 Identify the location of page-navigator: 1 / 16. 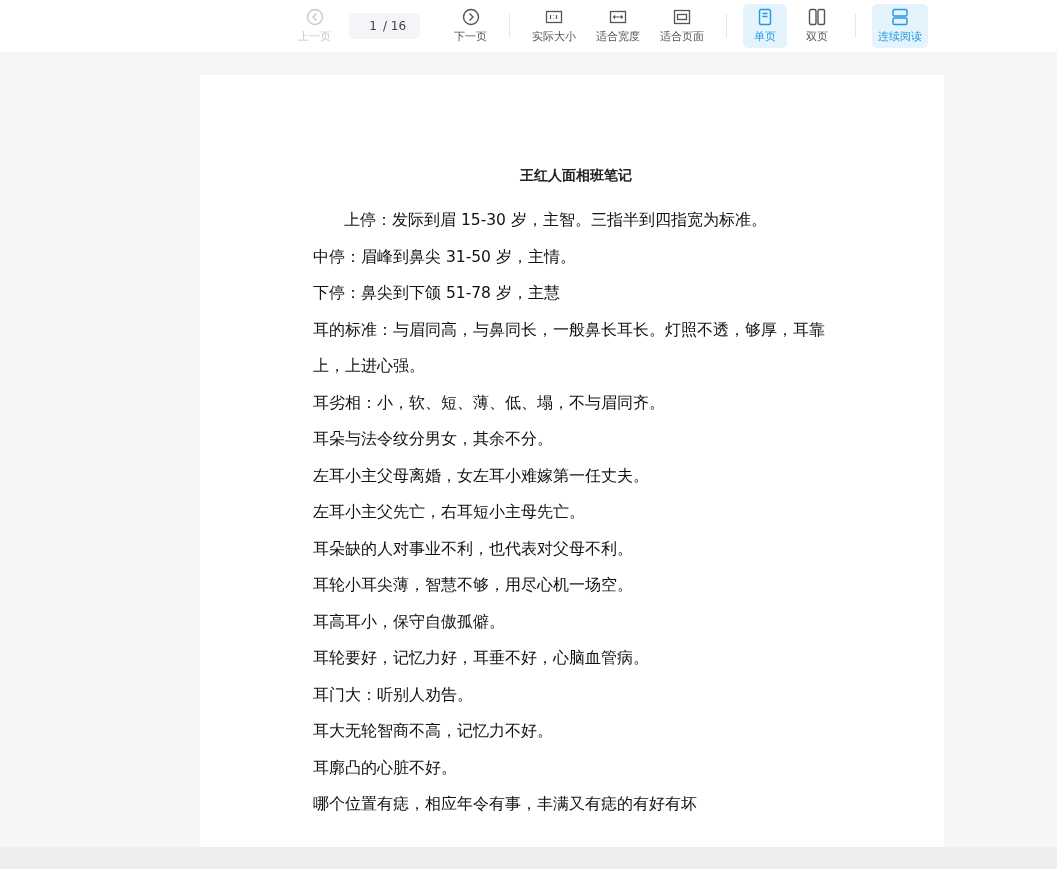
(385, 26).